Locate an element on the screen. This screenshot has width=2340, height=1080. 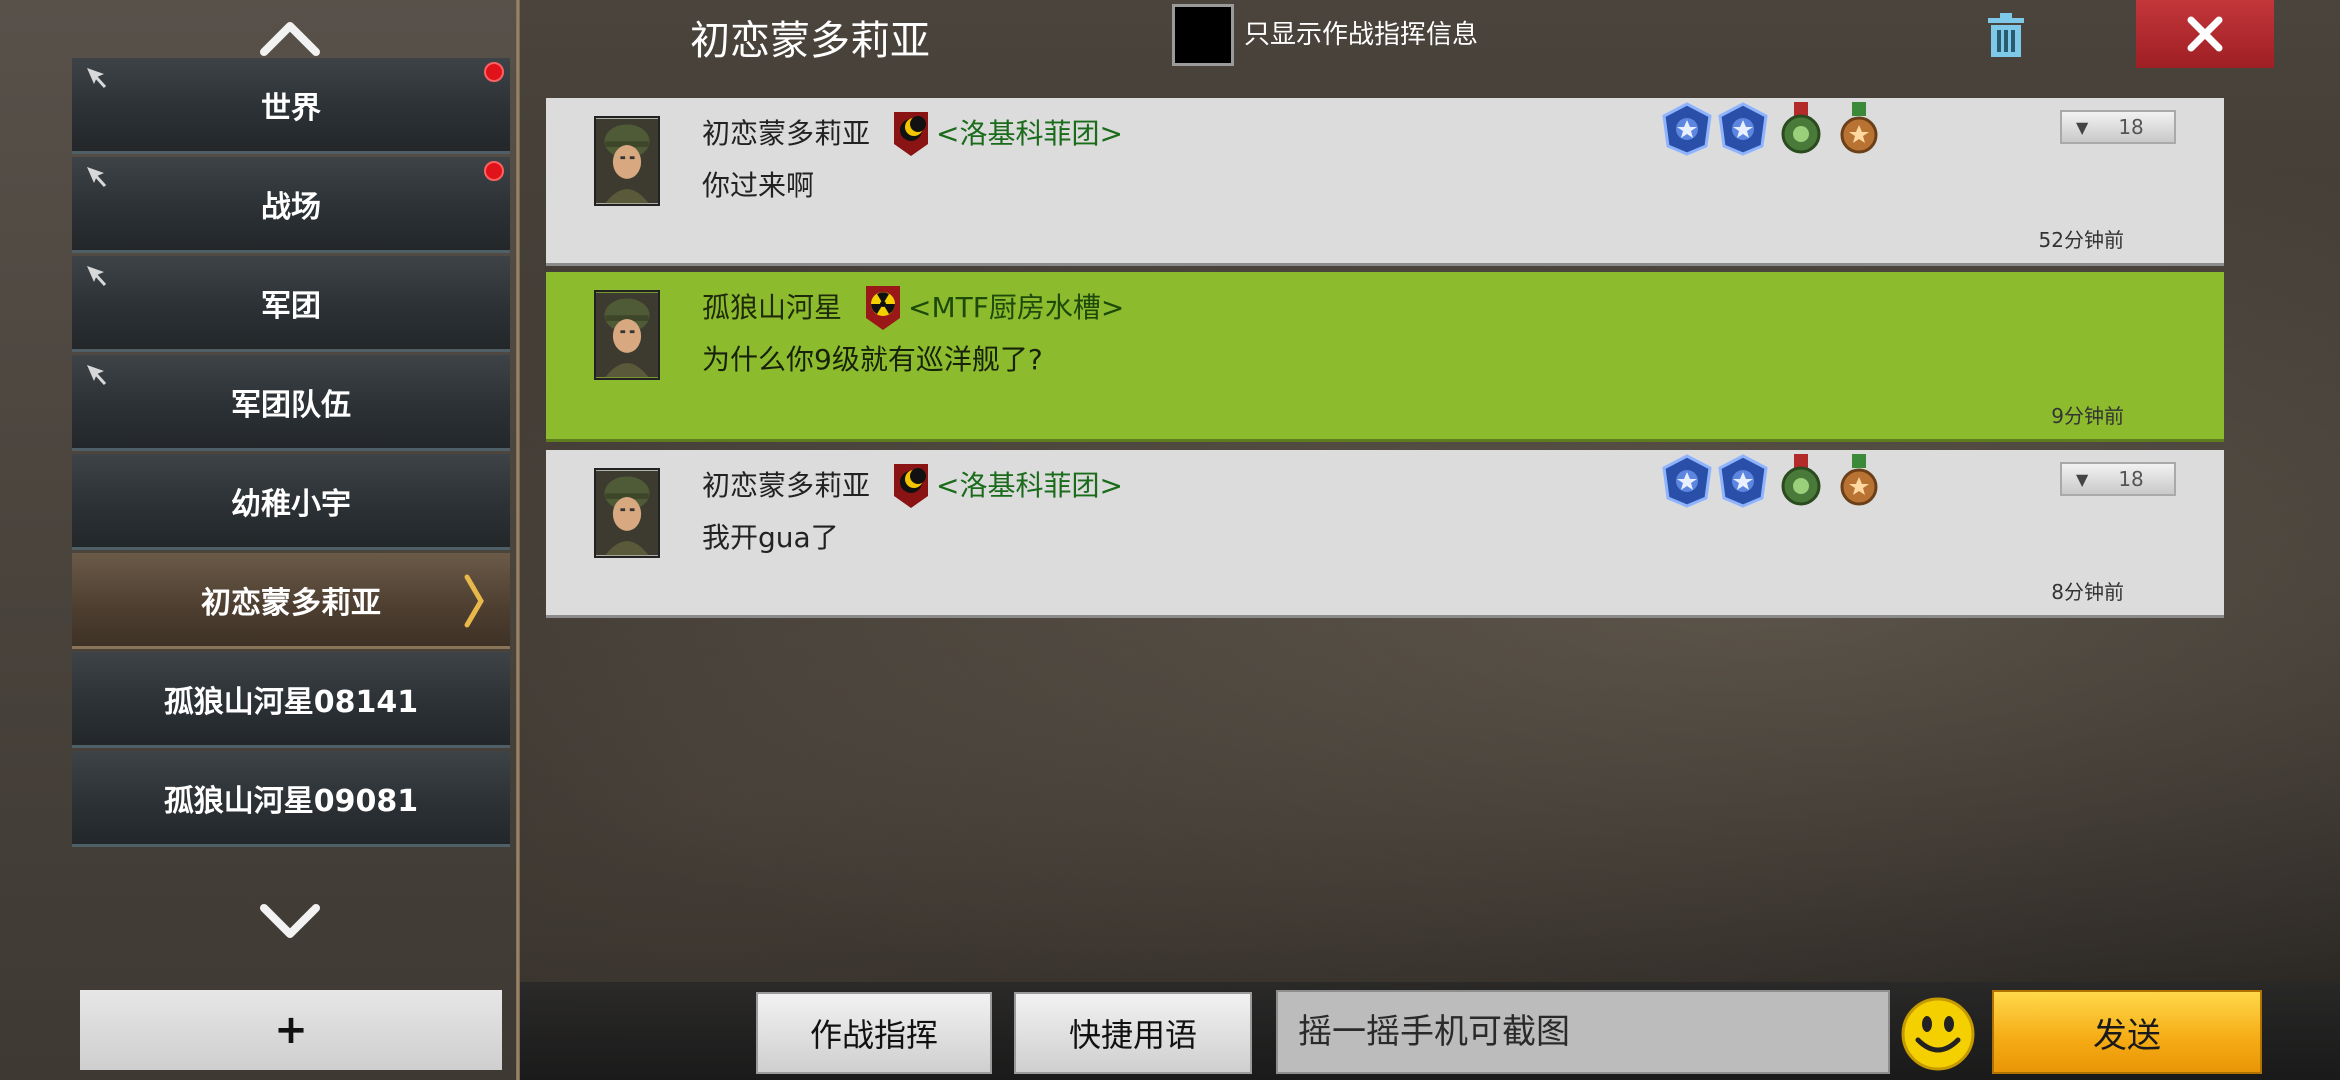
channel-tab: 世界 is located at coordinates (291, 106).